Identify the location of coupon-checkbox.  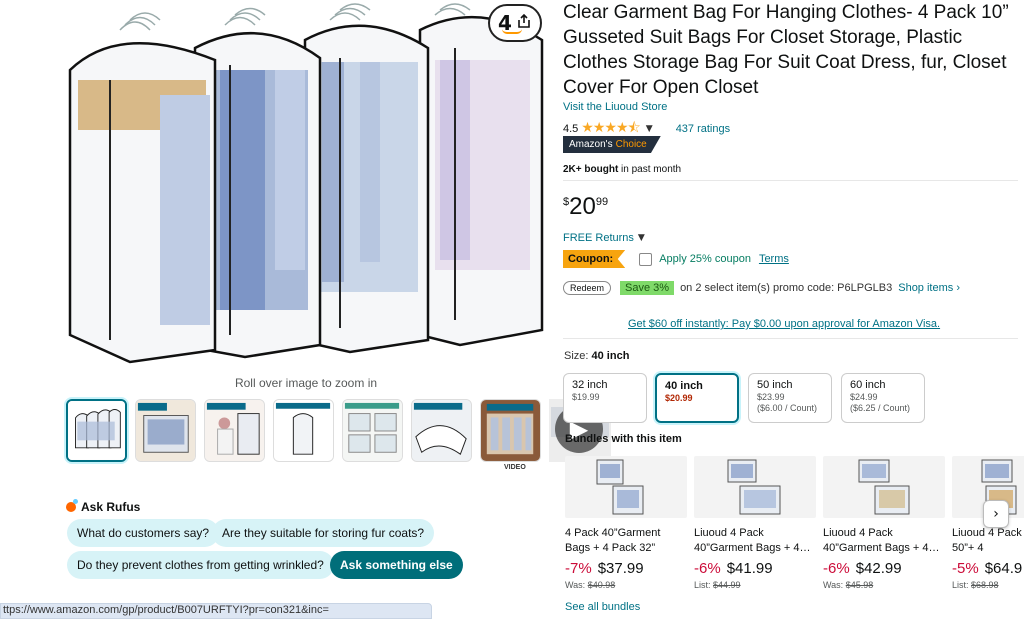
(646, 259).